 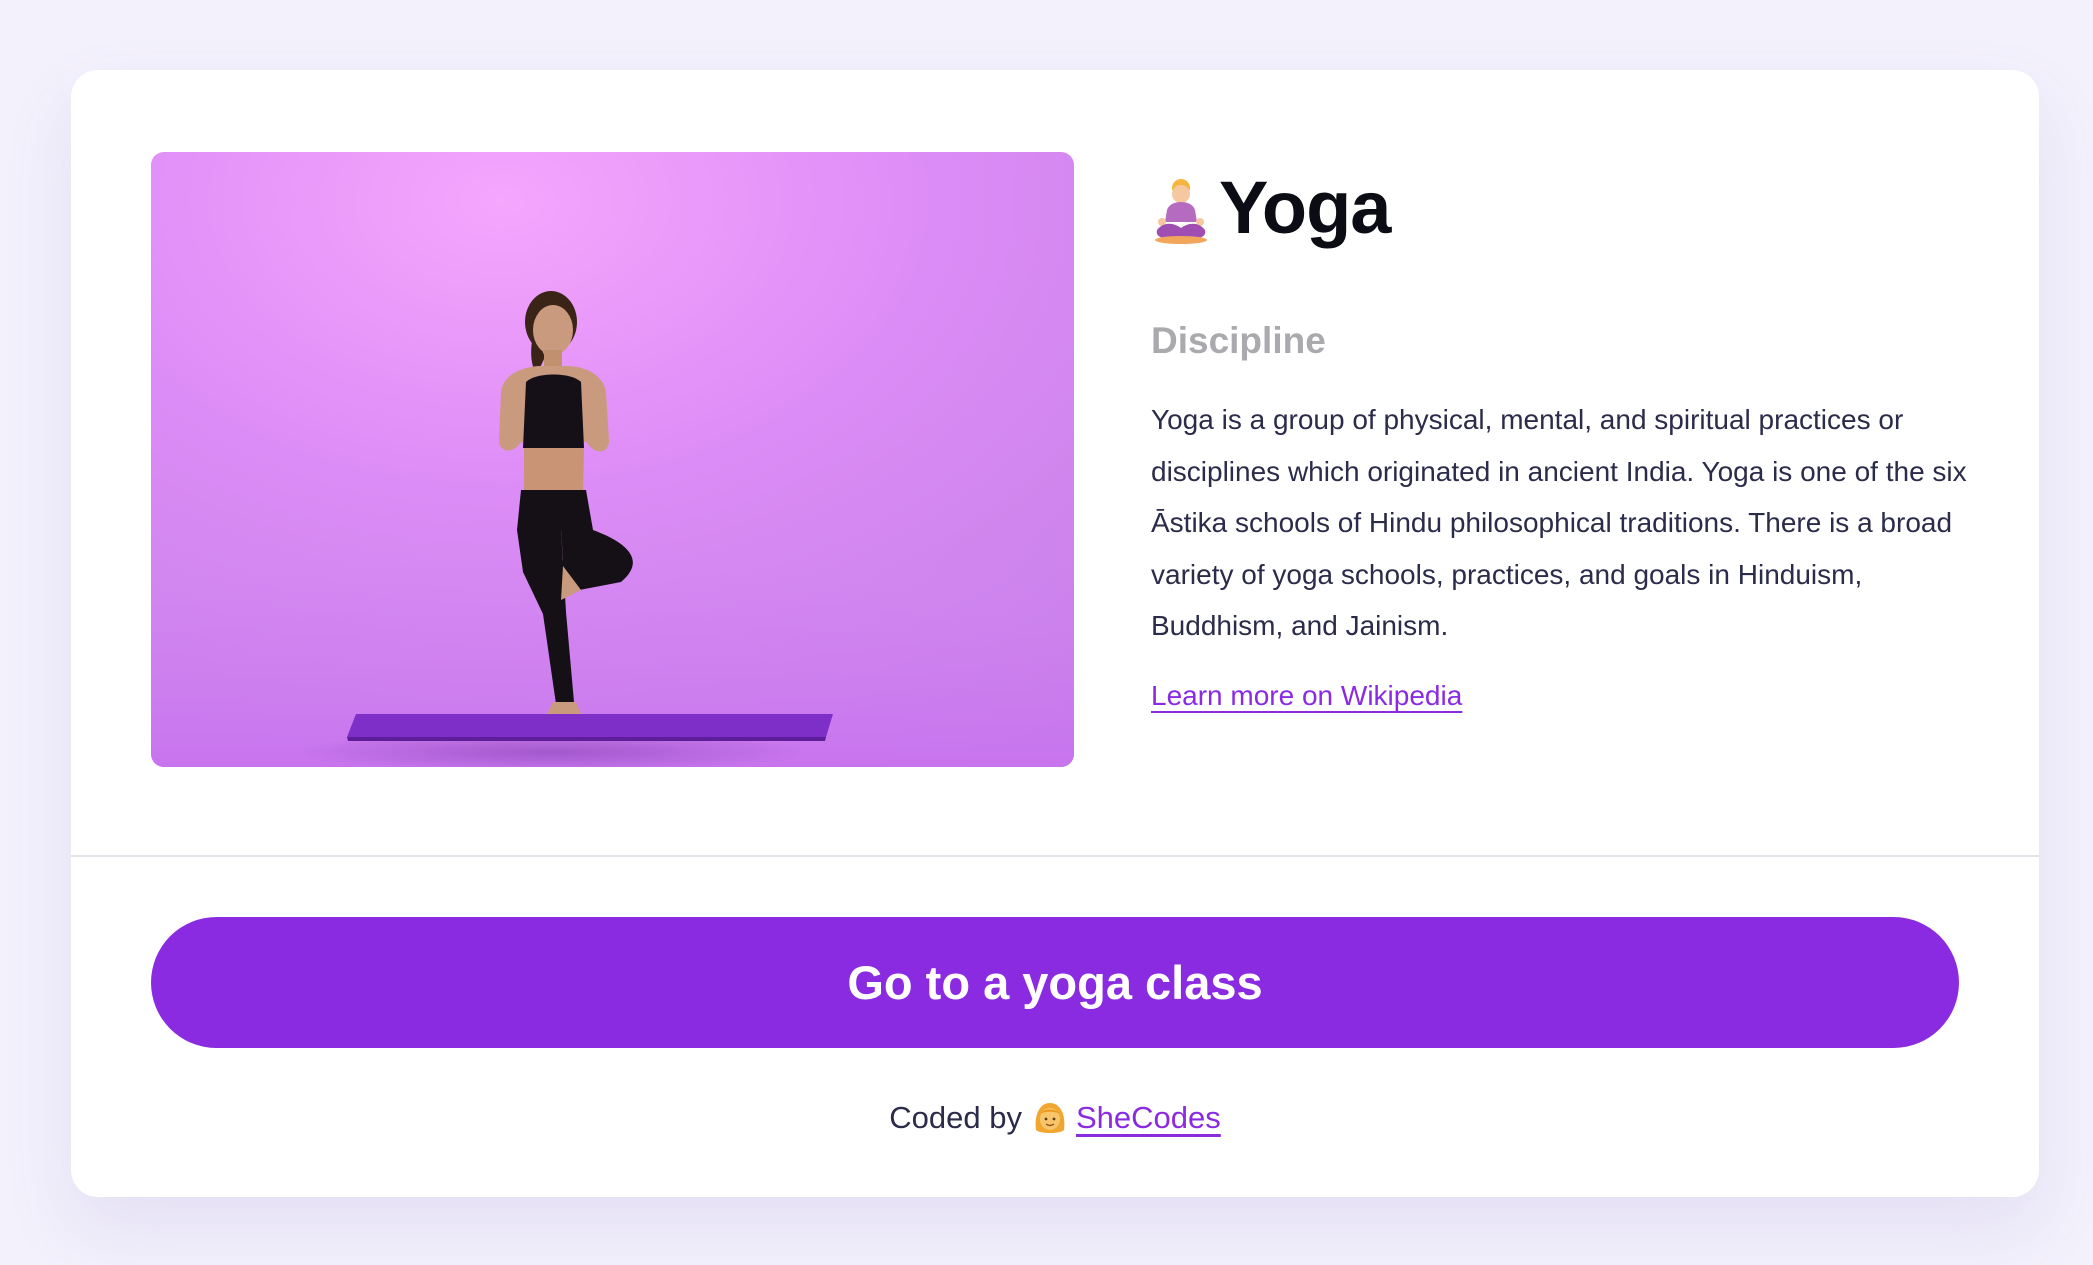 I want to click on footer: Coded by SheCodes, so click(x=1055, y=1118).